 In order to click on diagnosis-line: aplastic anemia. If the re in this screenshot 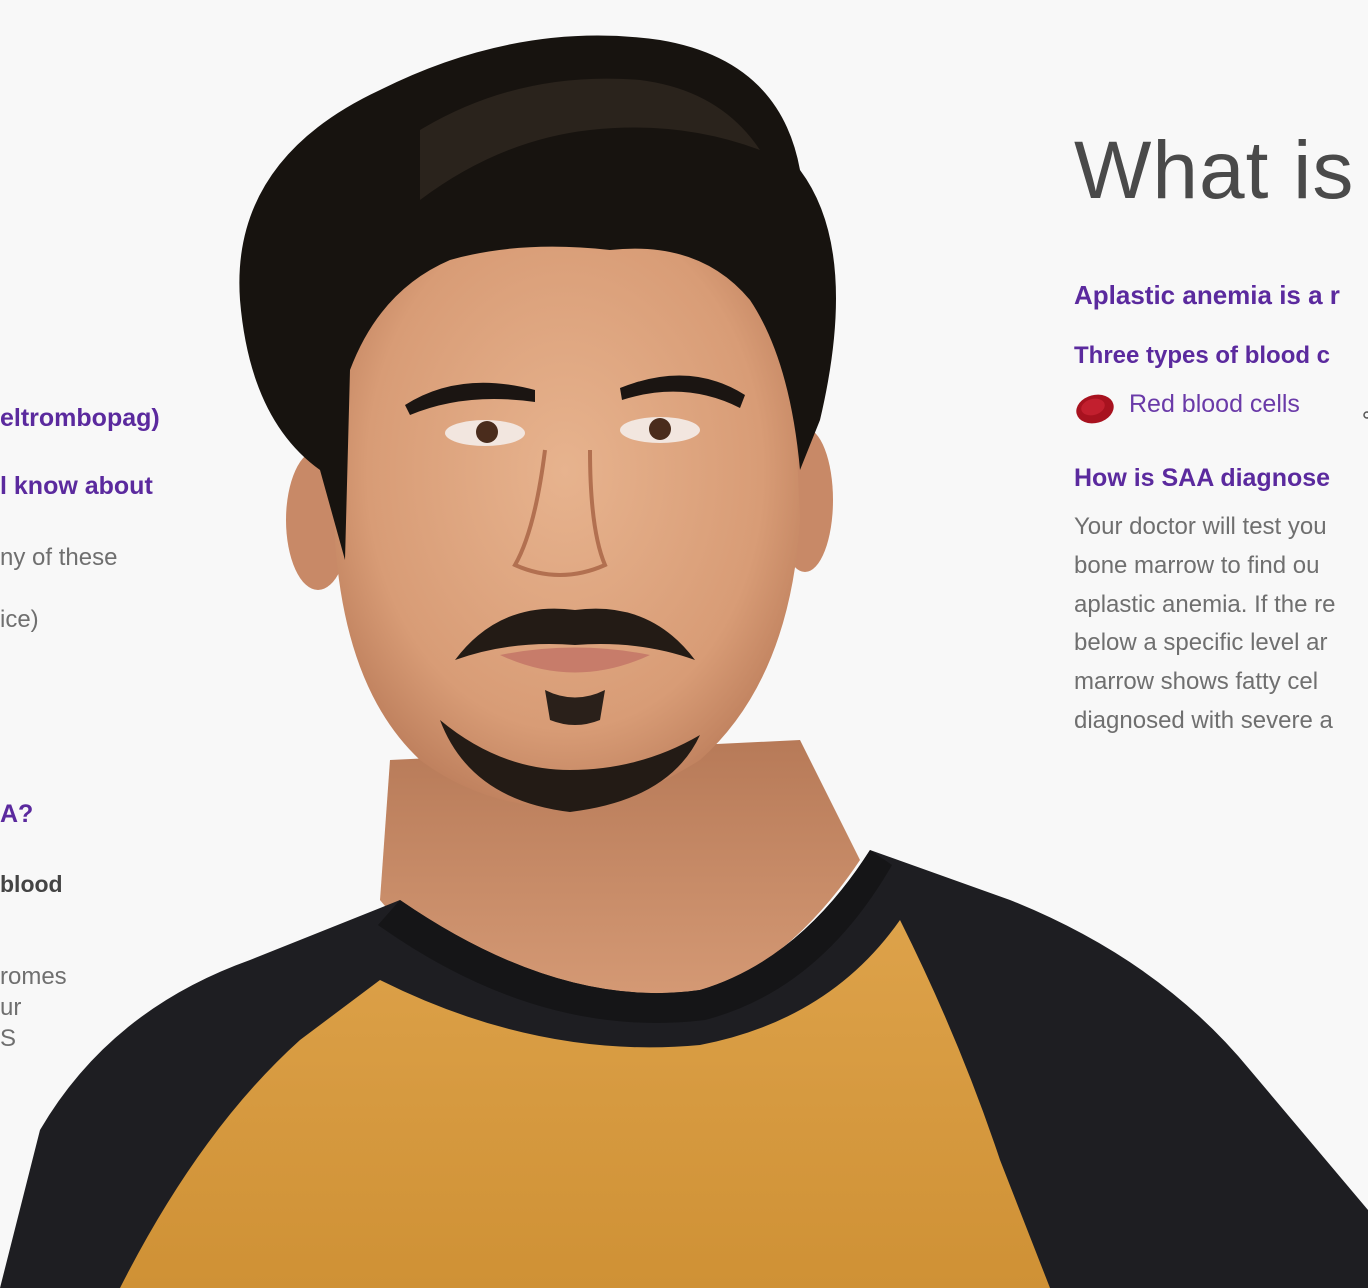, I will do `click(1205, 604)`.